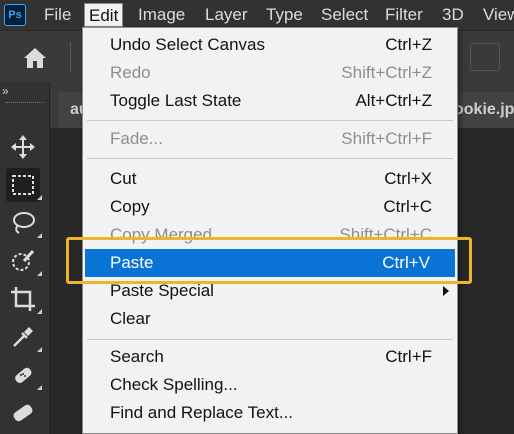 This screenshot has height=434, width=514. I want to click on menu-item-undo: Undo Select Canvas Ctrl+Z, so click(270, 45).